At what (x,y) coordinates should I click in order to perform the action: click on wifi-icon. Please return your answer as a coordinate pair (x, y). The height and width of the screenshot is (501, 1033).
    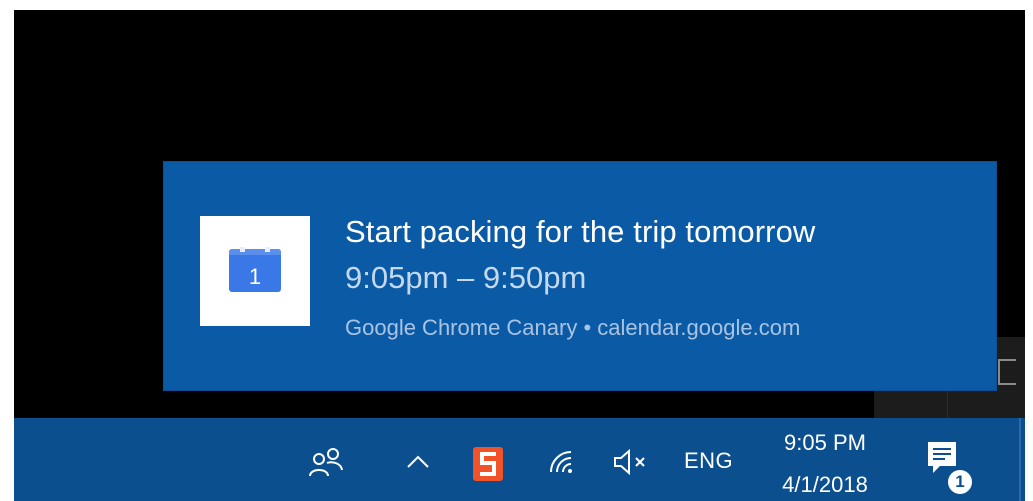
    Looking at the image, I should click on (562, 462).